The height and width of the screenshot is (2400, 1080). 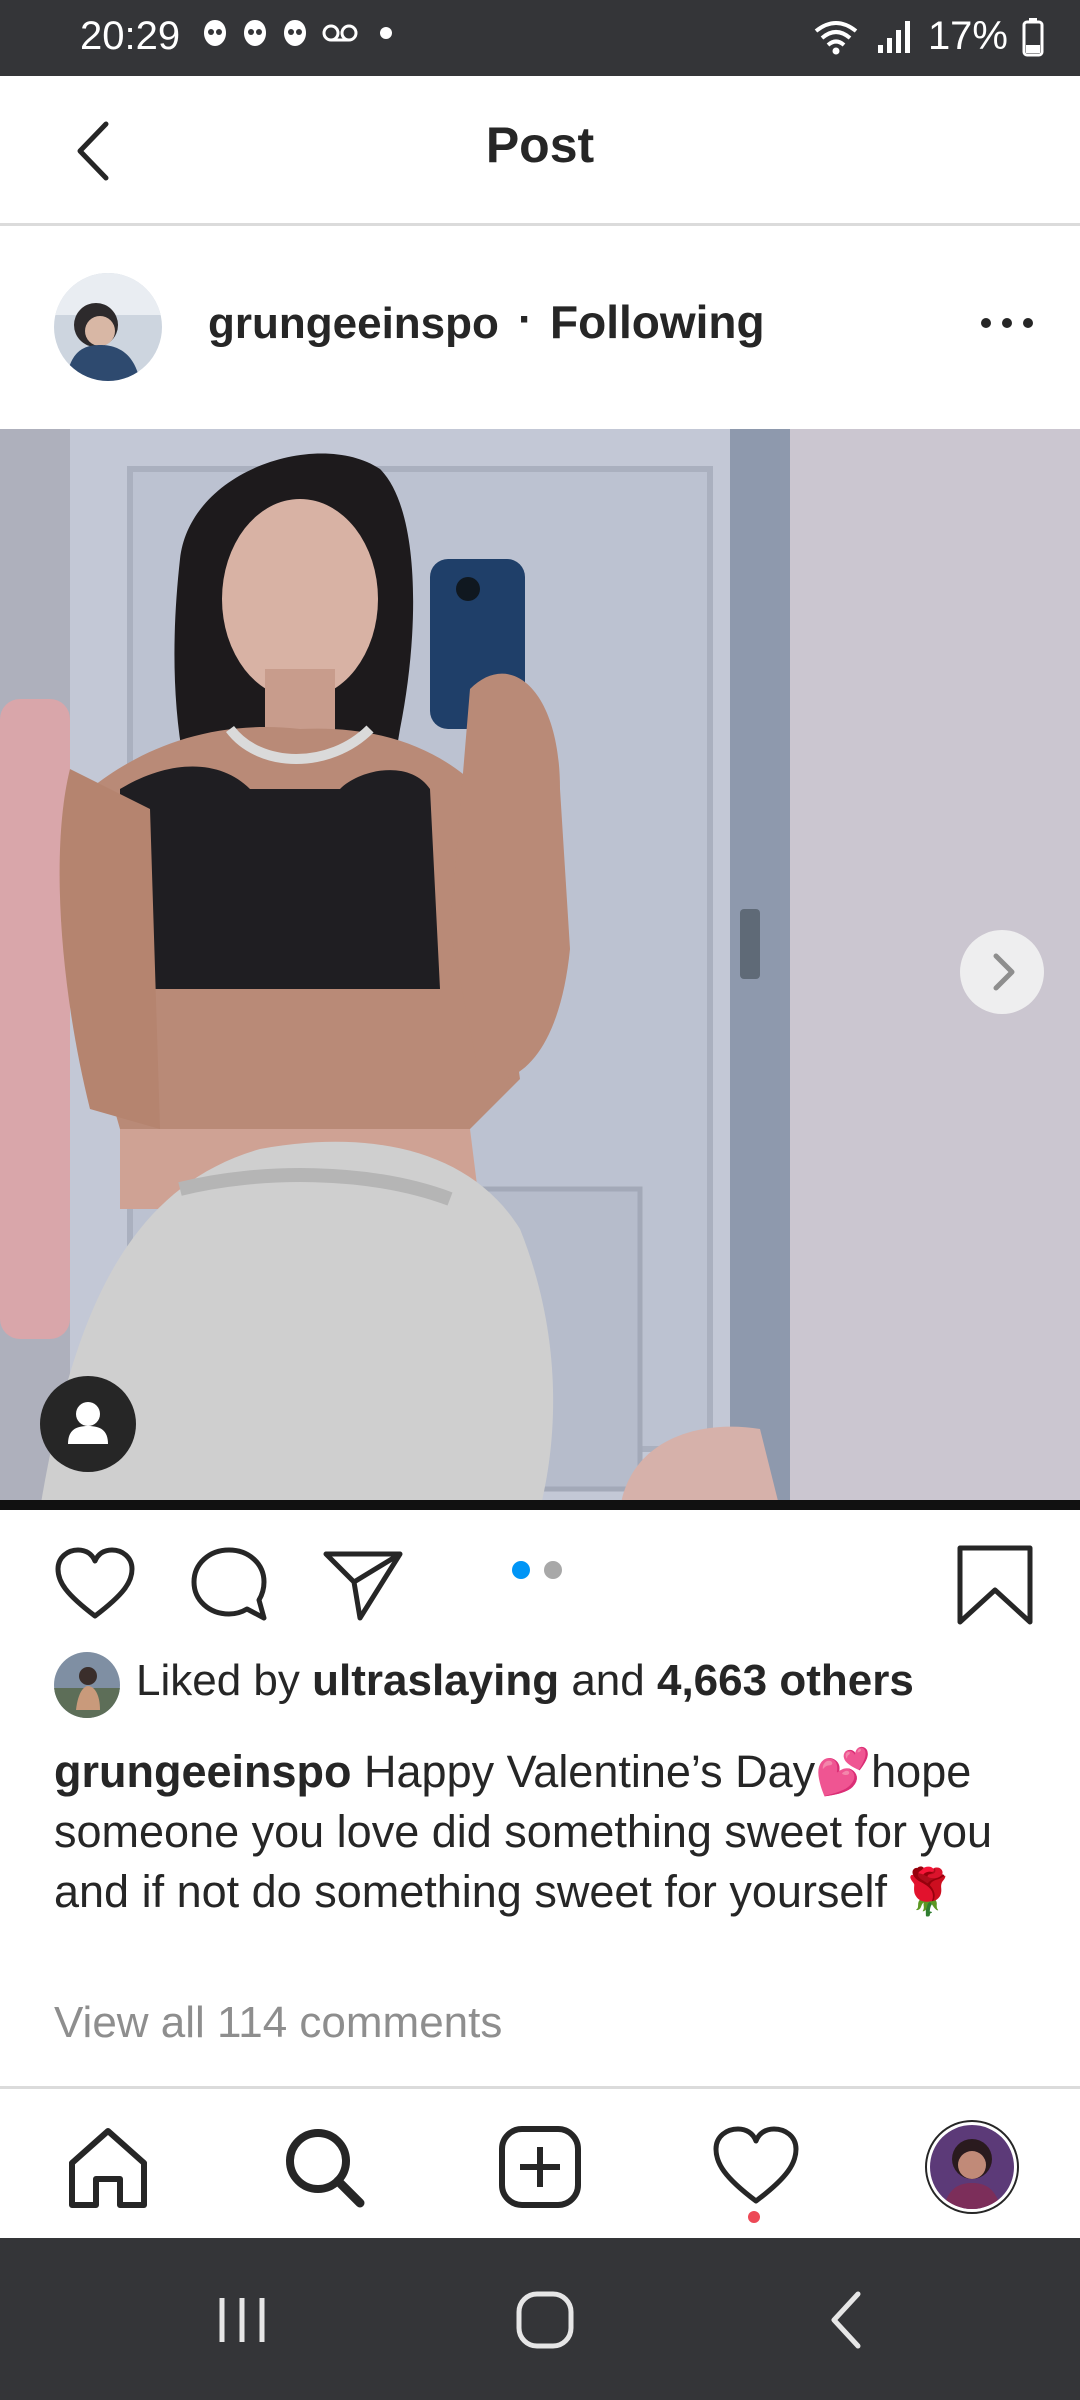 What do you see at coordinates (967, 36) in the screenshot?
I see `battery-percentage: 17%` at bounding box center [967, 36].